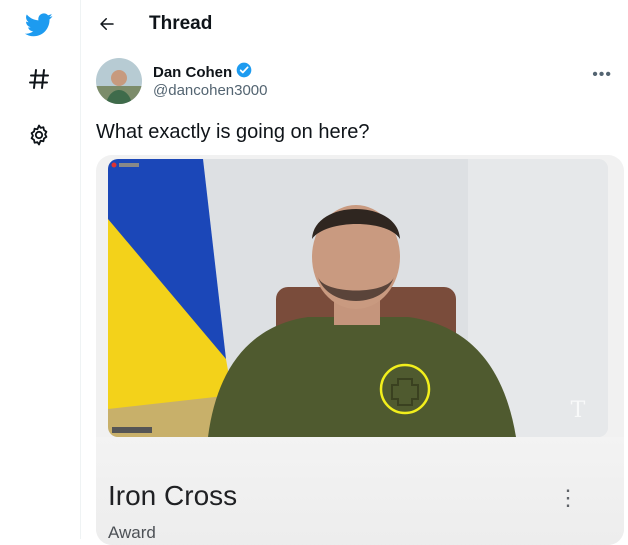 Image resolution: width=628 pixels, height=545 pixels. What do you see at coordinates (568, 498) in the screenshot?
I see `more-vertical-icon: ⋮` at bounding box center [568, 498].